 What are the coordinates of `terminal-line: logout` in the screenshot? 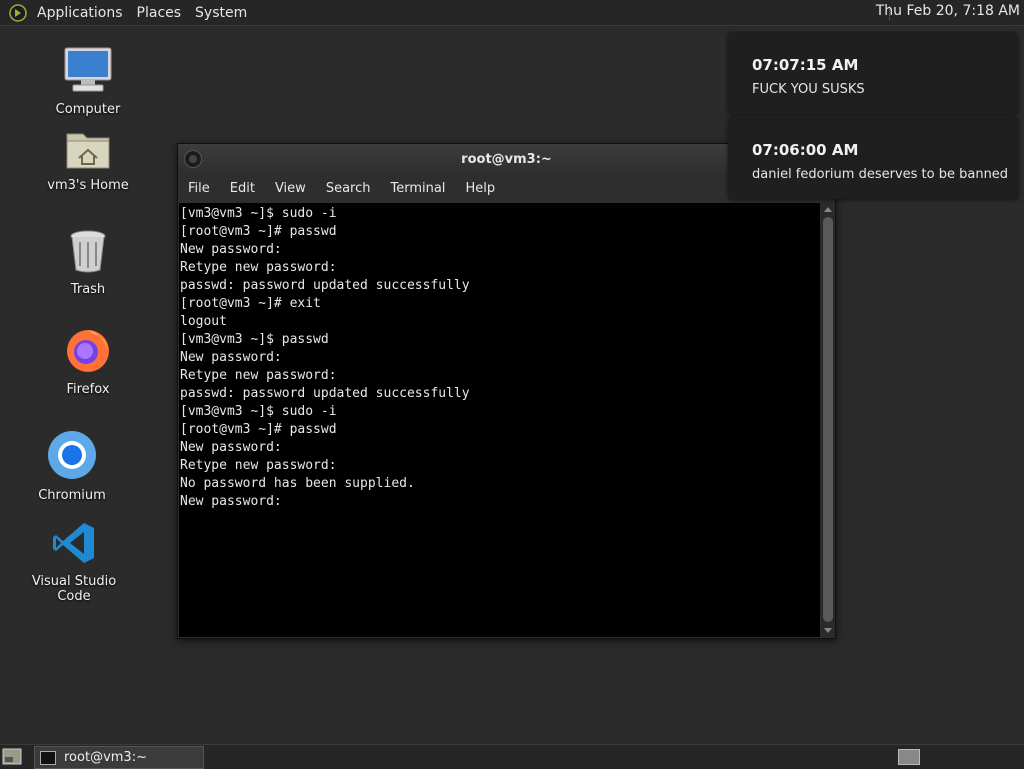 It's located at (203, 321).